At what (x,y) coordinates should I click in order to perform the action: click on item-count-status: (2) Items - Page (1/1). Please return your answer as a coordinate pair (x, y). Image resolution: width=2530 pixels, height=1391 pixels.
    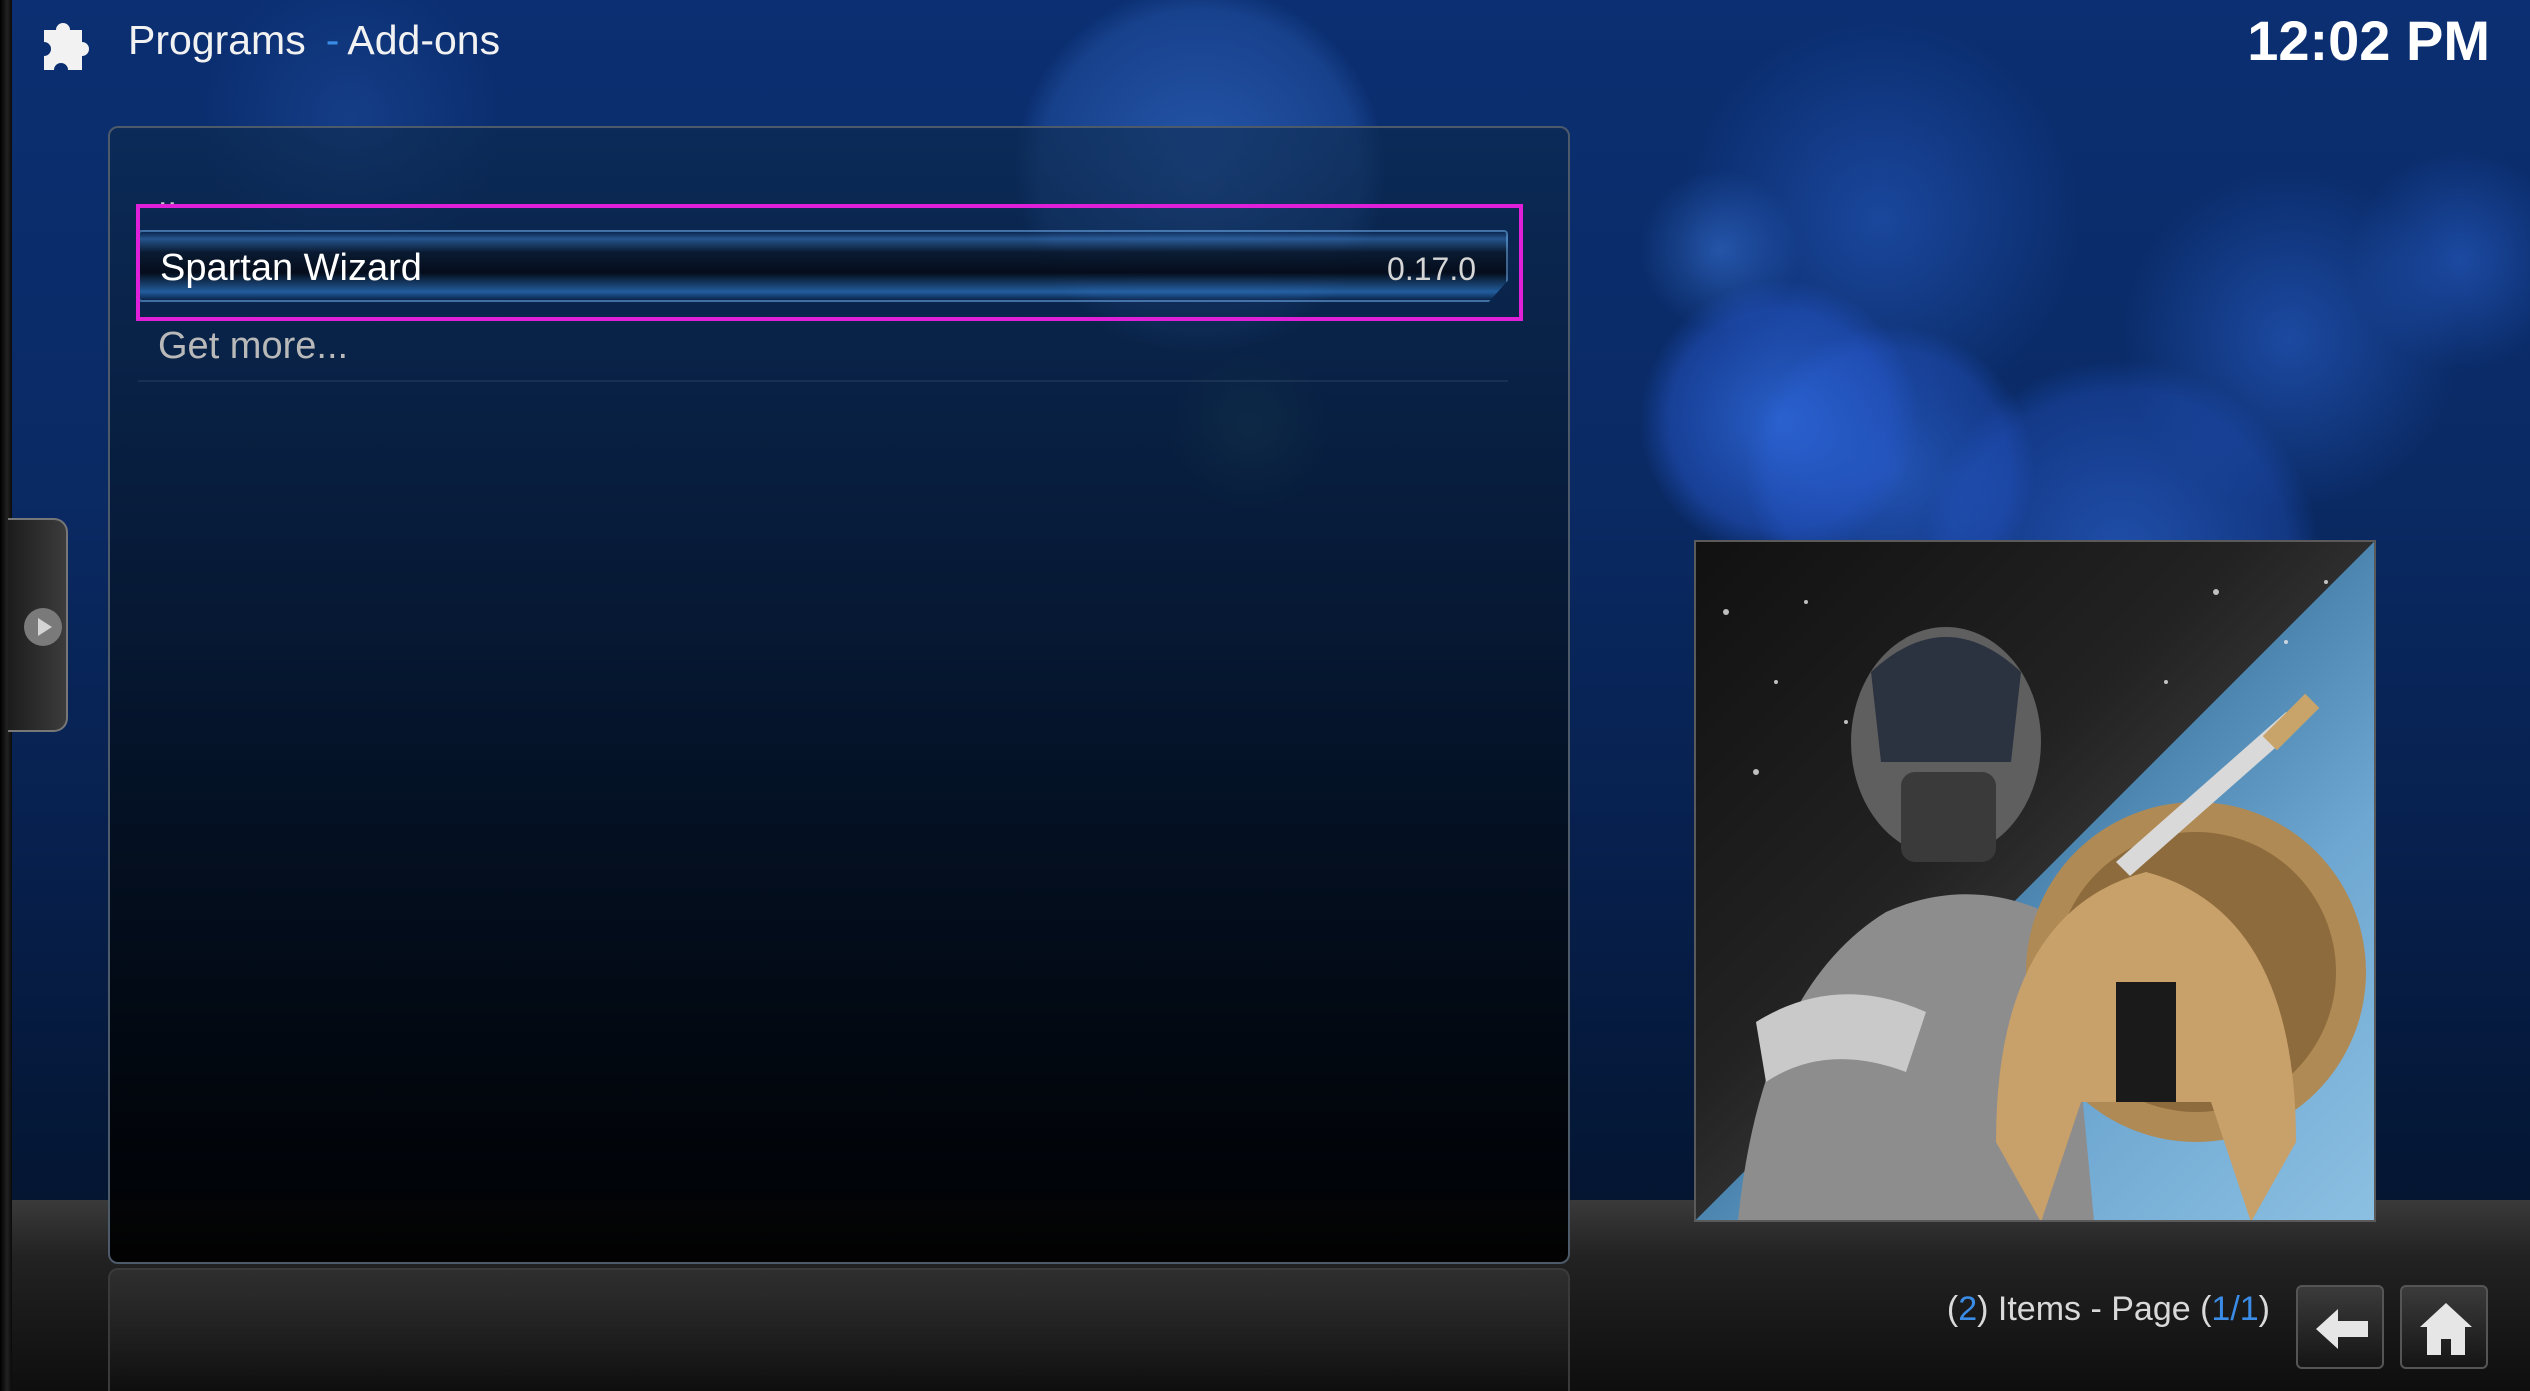
    Looking at the image, I should click on (2108, 1309).